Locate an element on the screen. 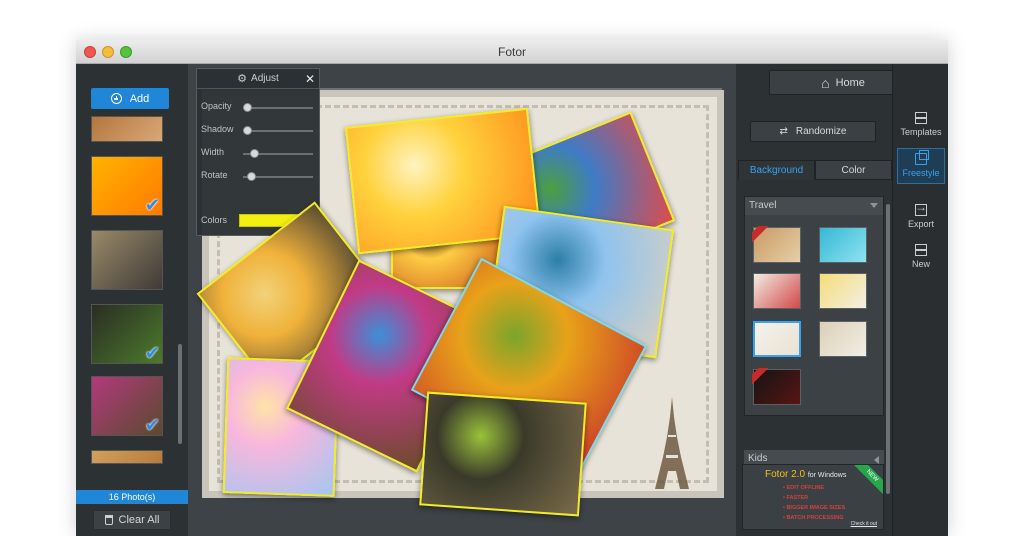  promo-subtitle: for Windows is located at coordinates (827, 475).